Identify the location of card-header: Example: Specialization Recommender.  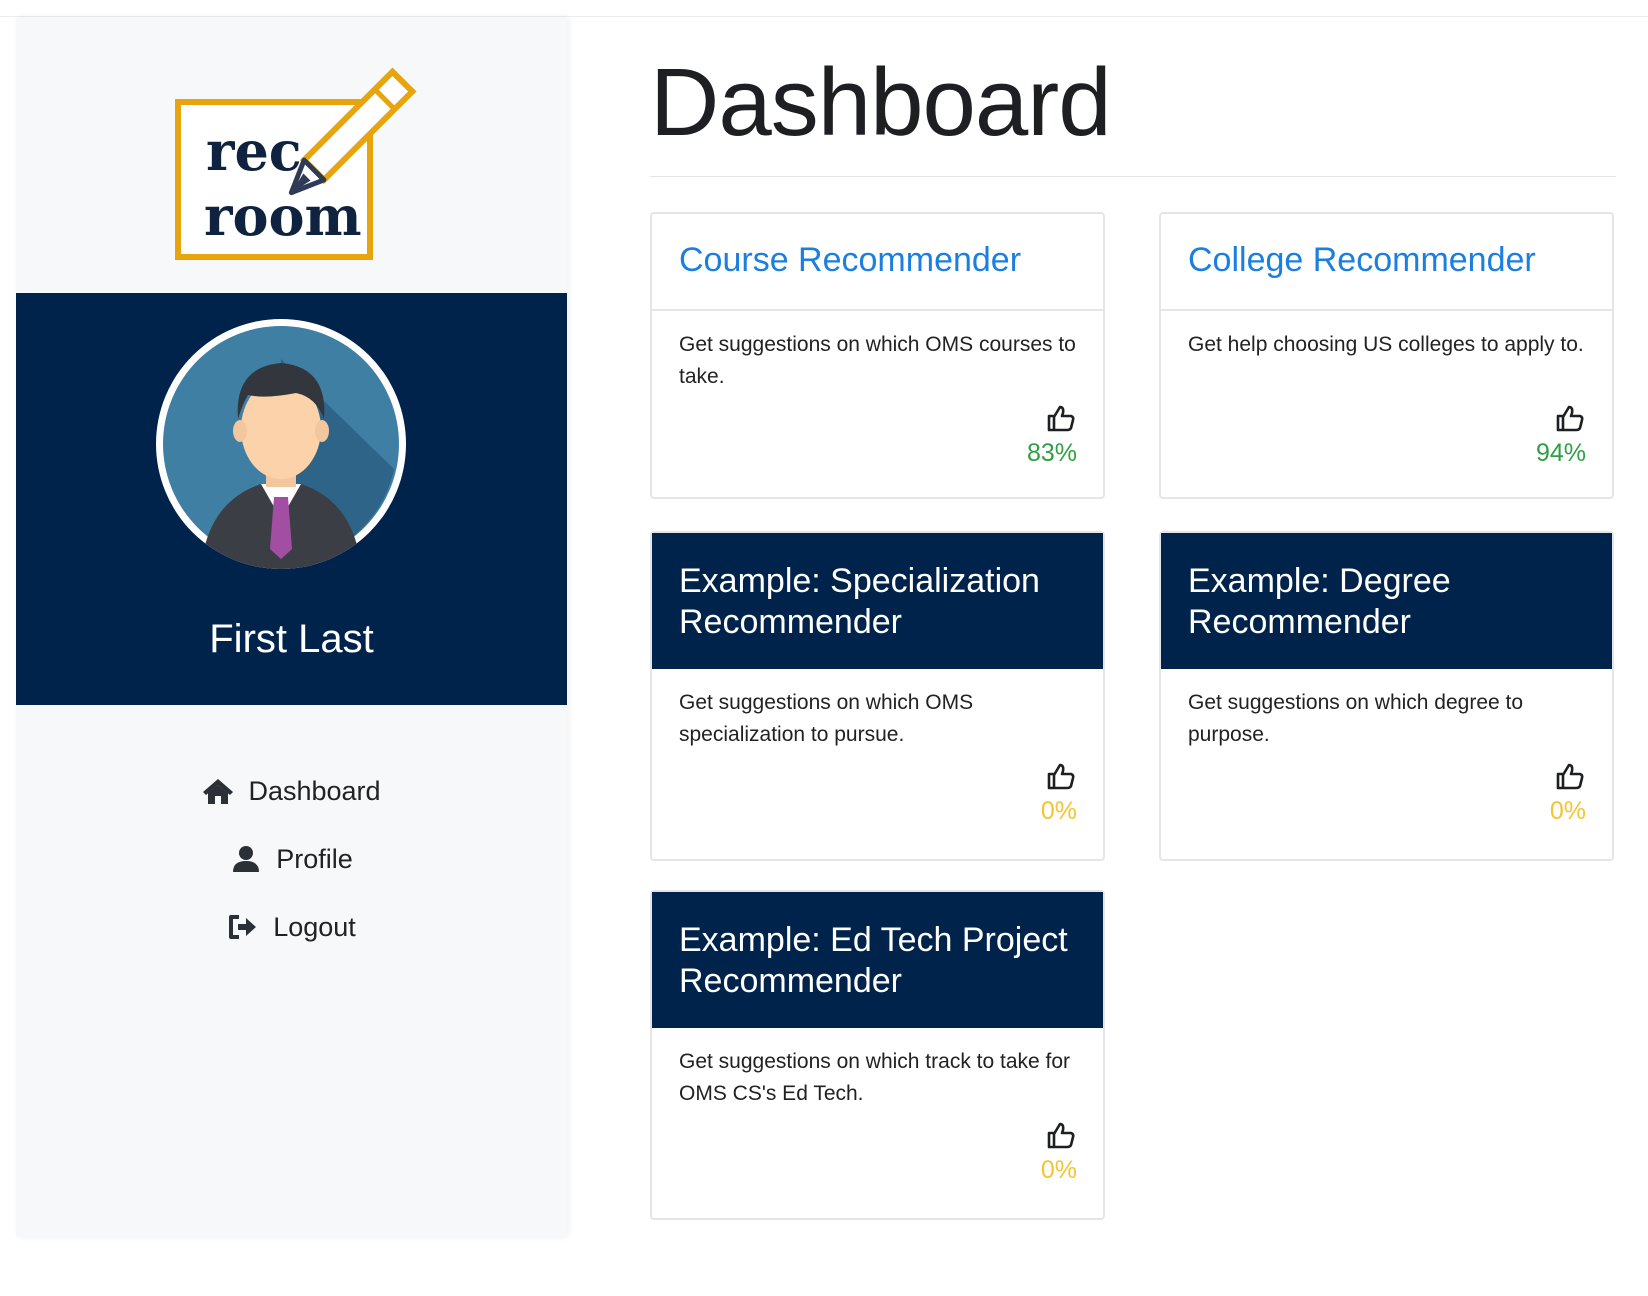
(877, 601).